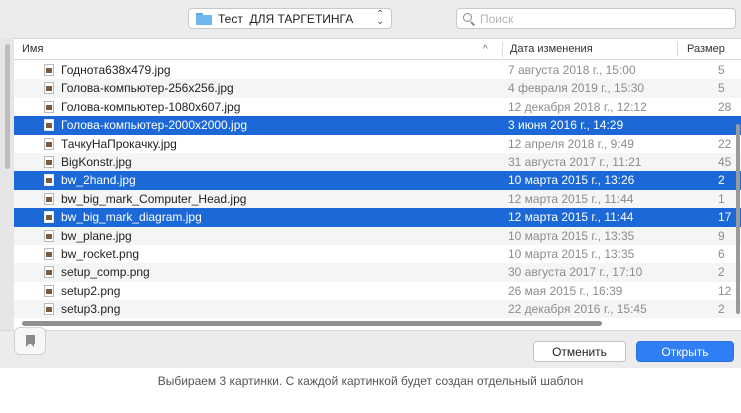 Image resolution: width=741 pixels, height=413 pixels. I want to click on vertical-scrollbar, so click(738, 219).